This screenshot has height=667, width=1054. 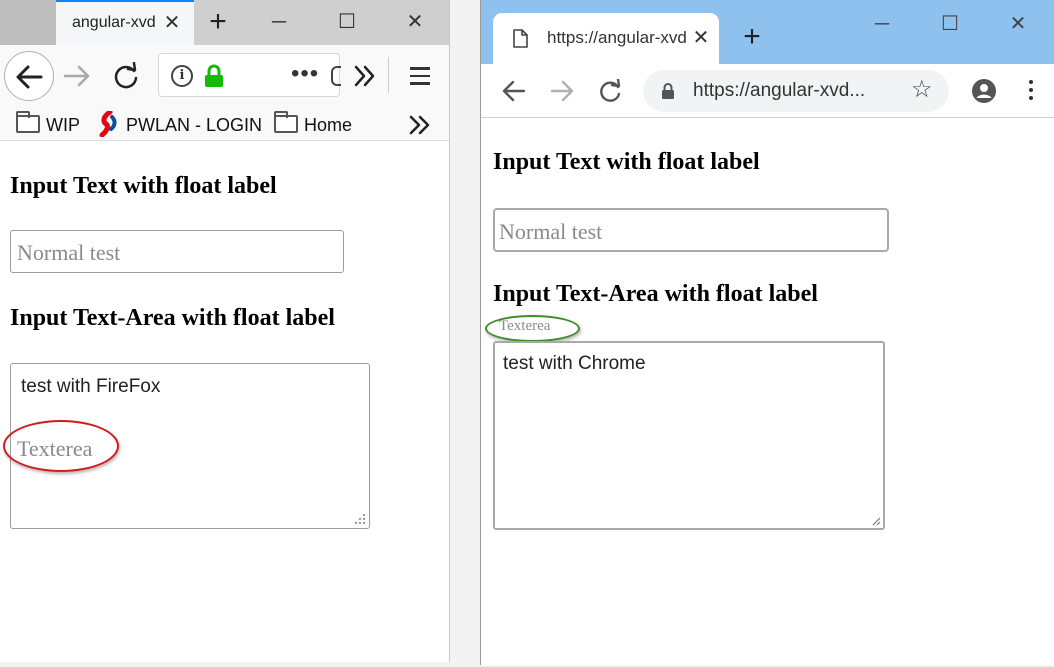 What do you see at coordinates (108, 124) in the screenshot?
I see `pwlan-icon` at bounding box center [108, 124].